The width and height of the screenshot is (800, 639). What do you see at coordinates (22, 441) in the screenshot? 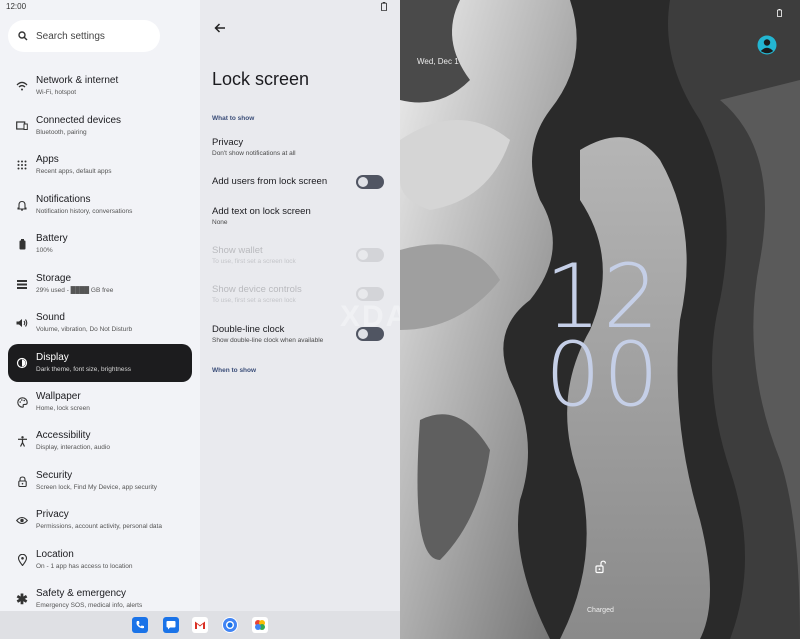
I see `accessibility-icon` at bounding box center [22, 441].